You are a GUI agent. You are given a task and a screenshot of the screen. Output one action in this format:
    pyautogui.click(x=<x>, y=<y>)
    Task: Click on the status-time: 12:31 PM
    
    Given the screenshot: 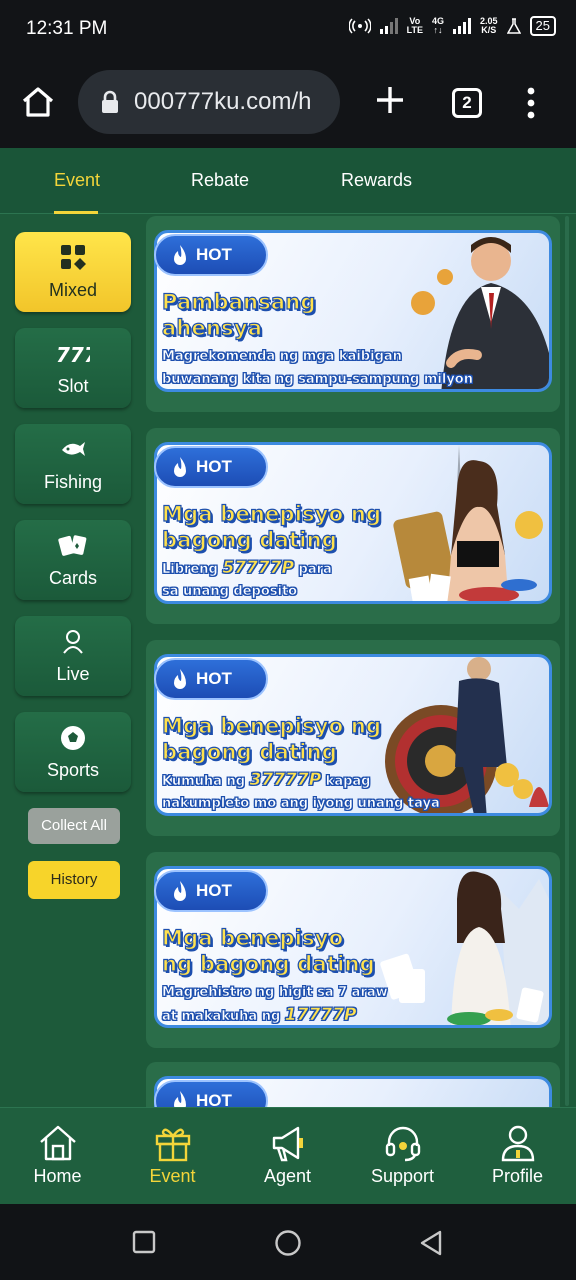 What is the action you would take?
    pyautogui.click(x=67, y=28)
    